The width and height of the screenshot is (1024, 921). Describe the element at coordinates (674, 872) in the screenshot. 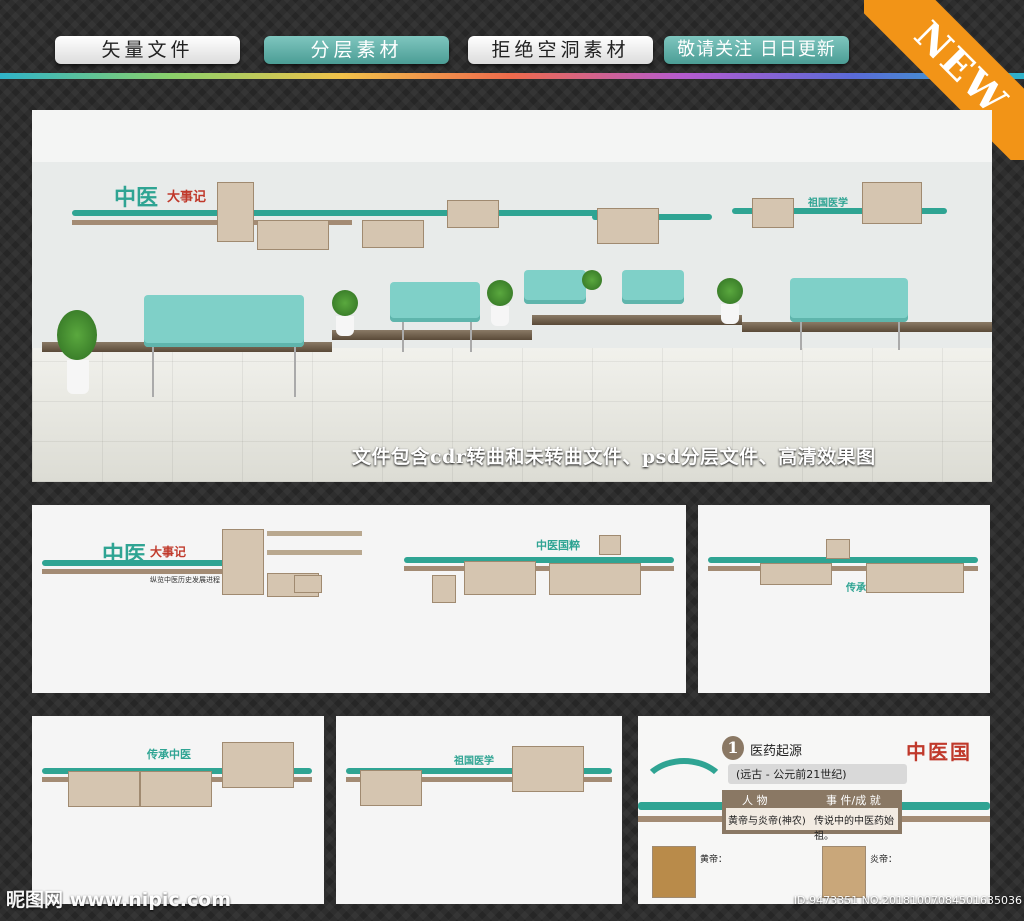

I see `portrait-huangdi` at that location.